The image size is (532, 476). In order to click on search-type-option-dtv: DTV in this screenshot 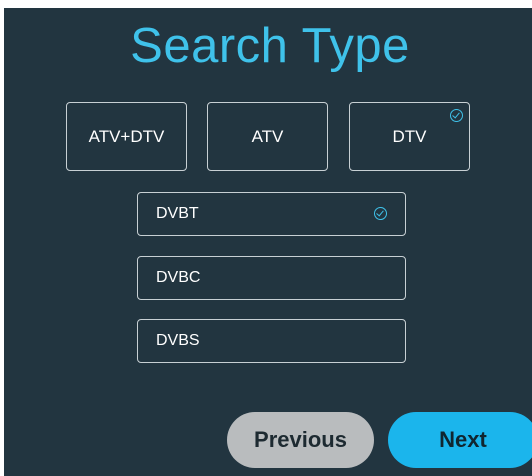, I will do `click(409, 136)`.